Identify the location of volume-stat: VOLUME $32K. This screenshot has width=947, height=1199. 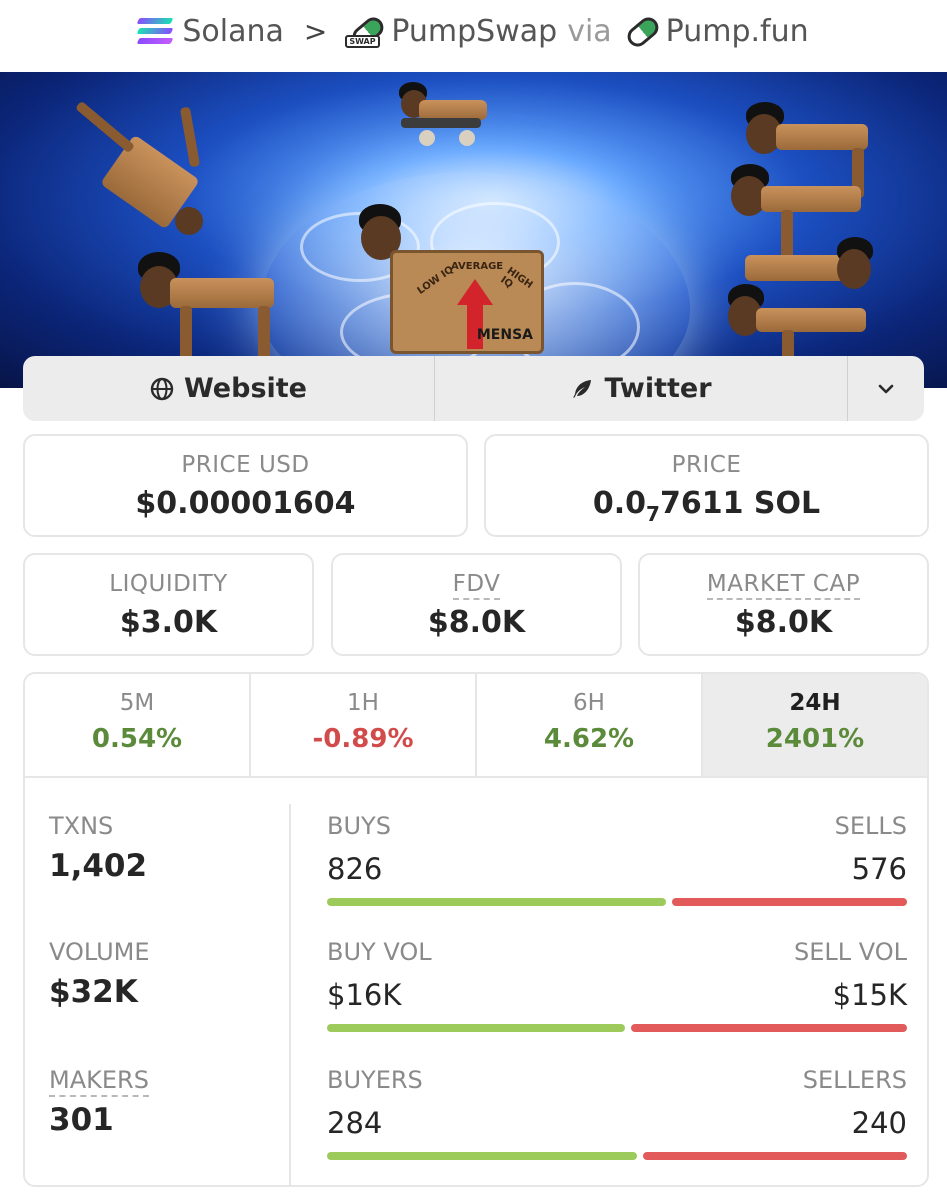
(99, 974).